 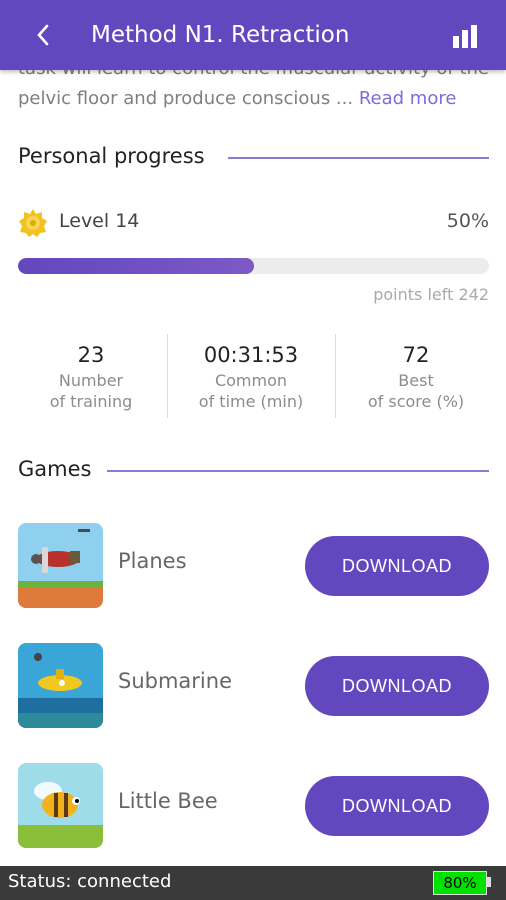 I want to click on game-item-little-bee: Little Bee DOWNLOAD, so click(x=253, y=806).